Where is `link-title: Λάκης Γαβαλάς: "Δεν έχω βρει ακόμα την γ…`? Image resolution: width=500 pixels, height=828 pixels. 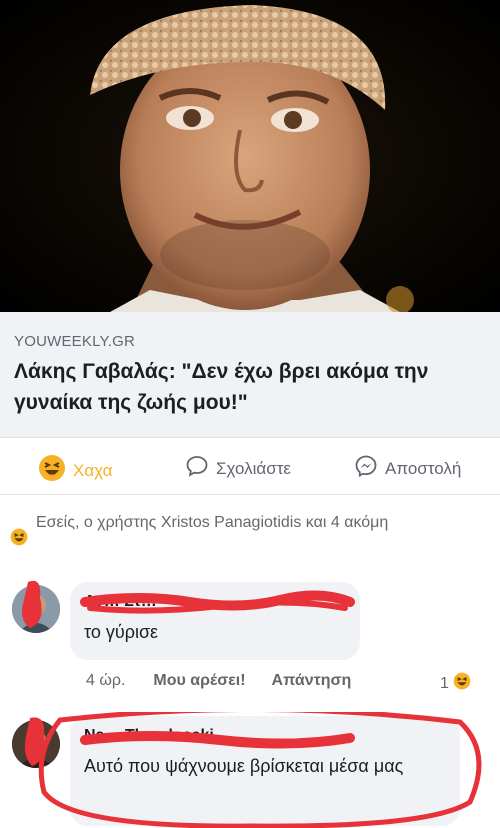 link-title: Λάκης Γαβαλάς: "Δεν έχω βρει ακόμα την γ… is located at coordinates (257, 387).